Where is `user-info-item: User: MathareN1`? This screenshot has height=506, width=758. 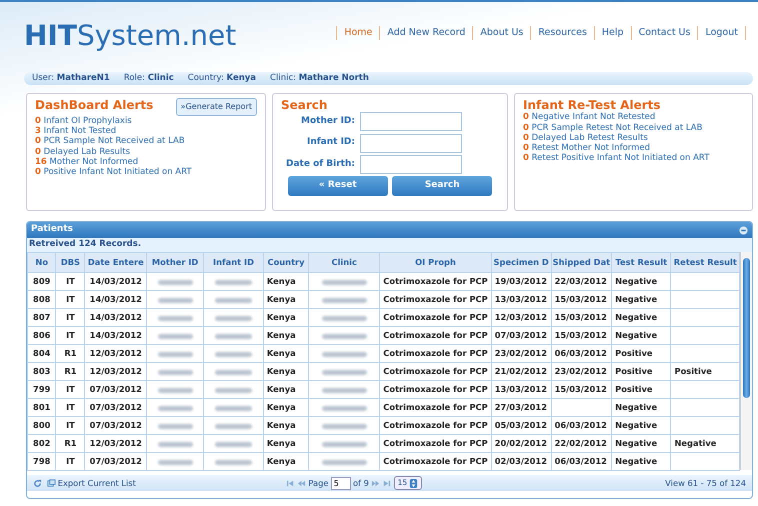
user-info-item: User: MathareN1 is located at coordinates (71, 78).